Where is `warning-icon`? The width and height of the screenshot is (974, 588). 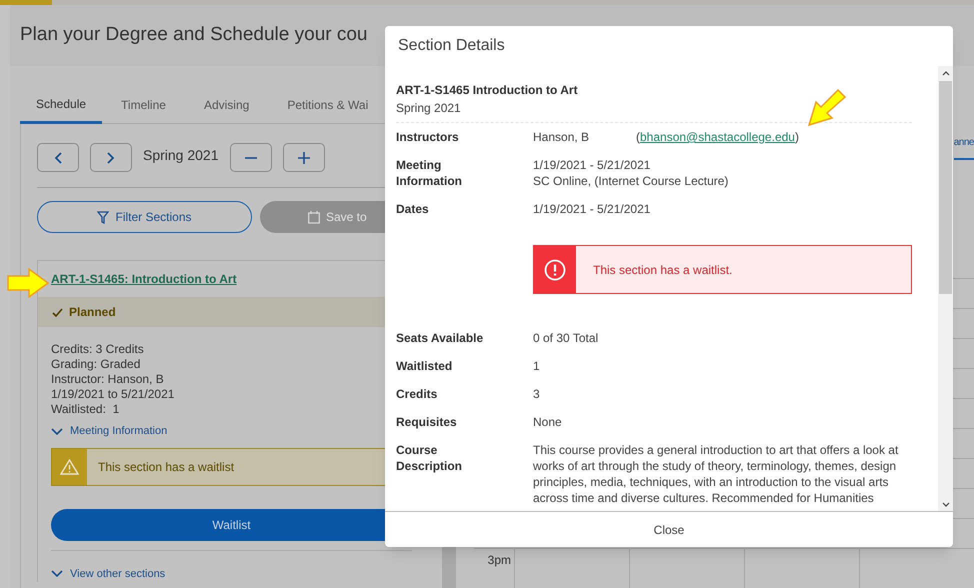
warning-icon is located at coordinates (69, 466).